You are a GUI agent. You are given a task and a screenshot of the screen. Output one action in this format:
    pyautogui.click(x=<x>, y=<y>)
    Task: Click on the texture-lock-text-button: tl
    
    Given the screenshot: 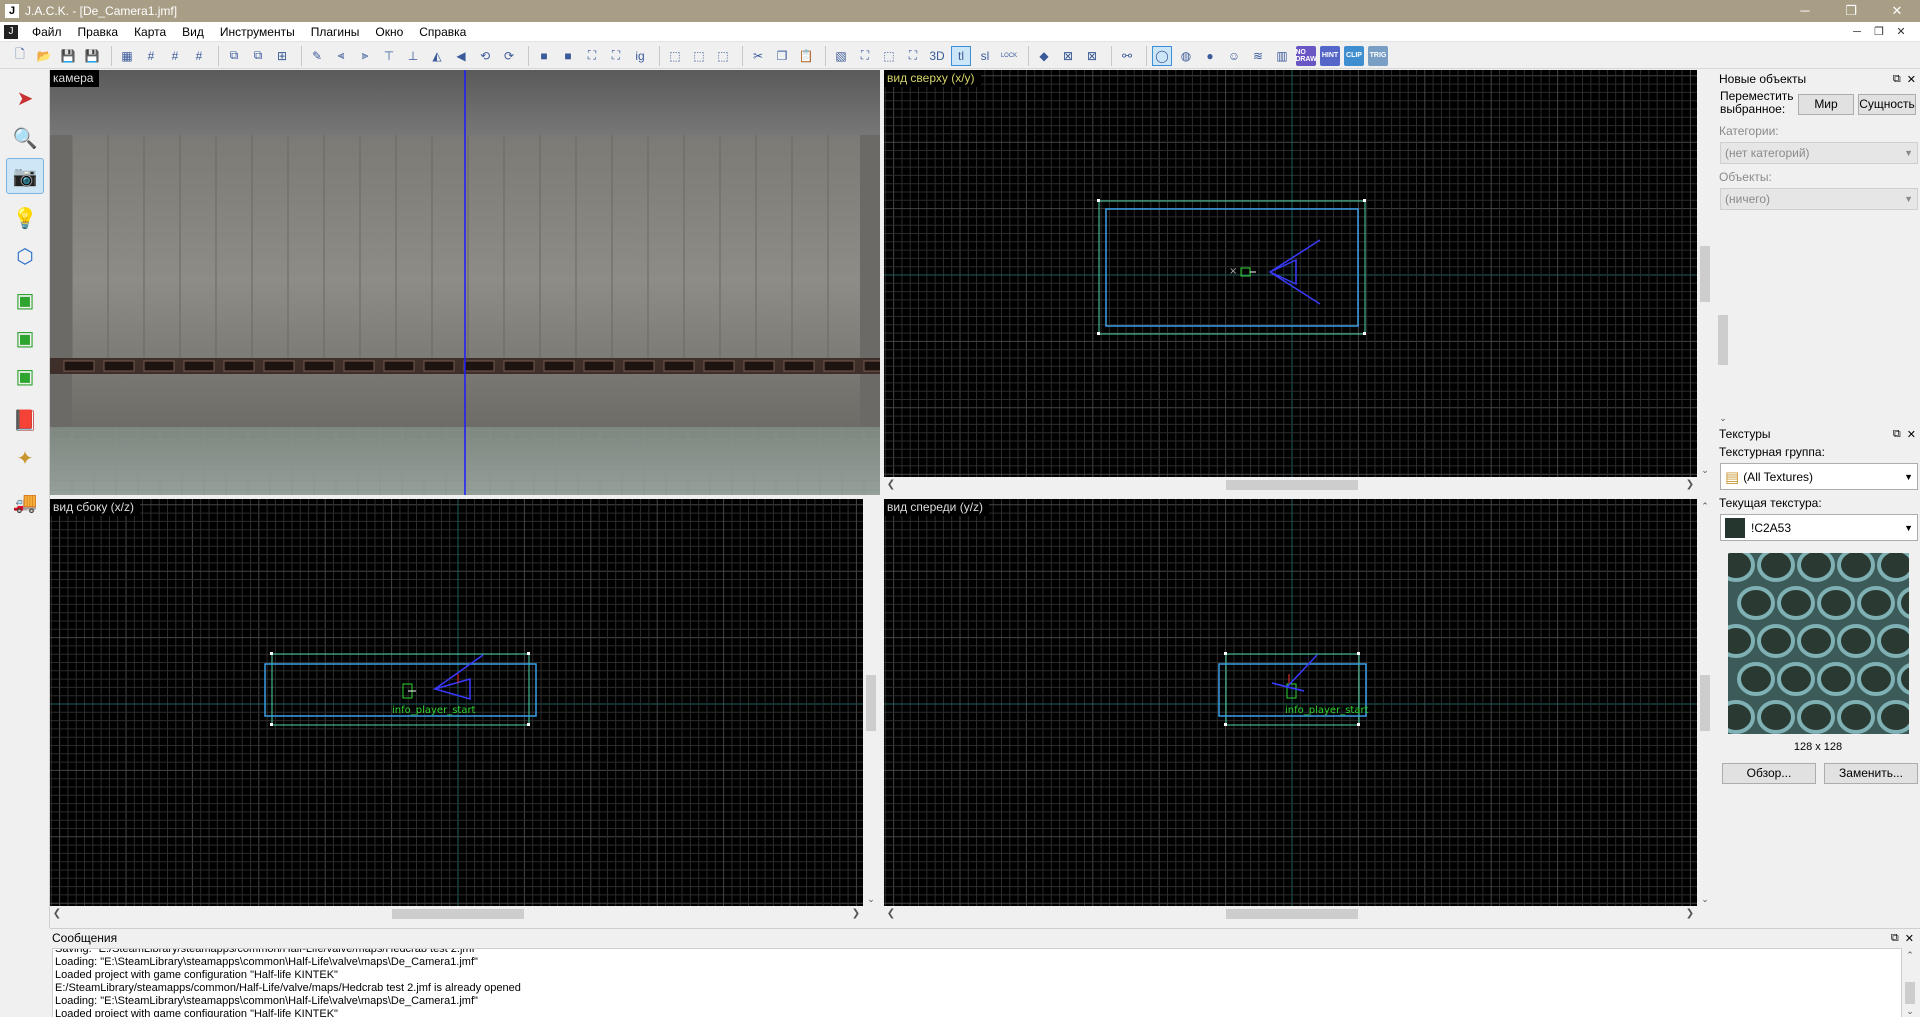 What is the action you would take?
    pyautogui.click(x=961, y=55)
    